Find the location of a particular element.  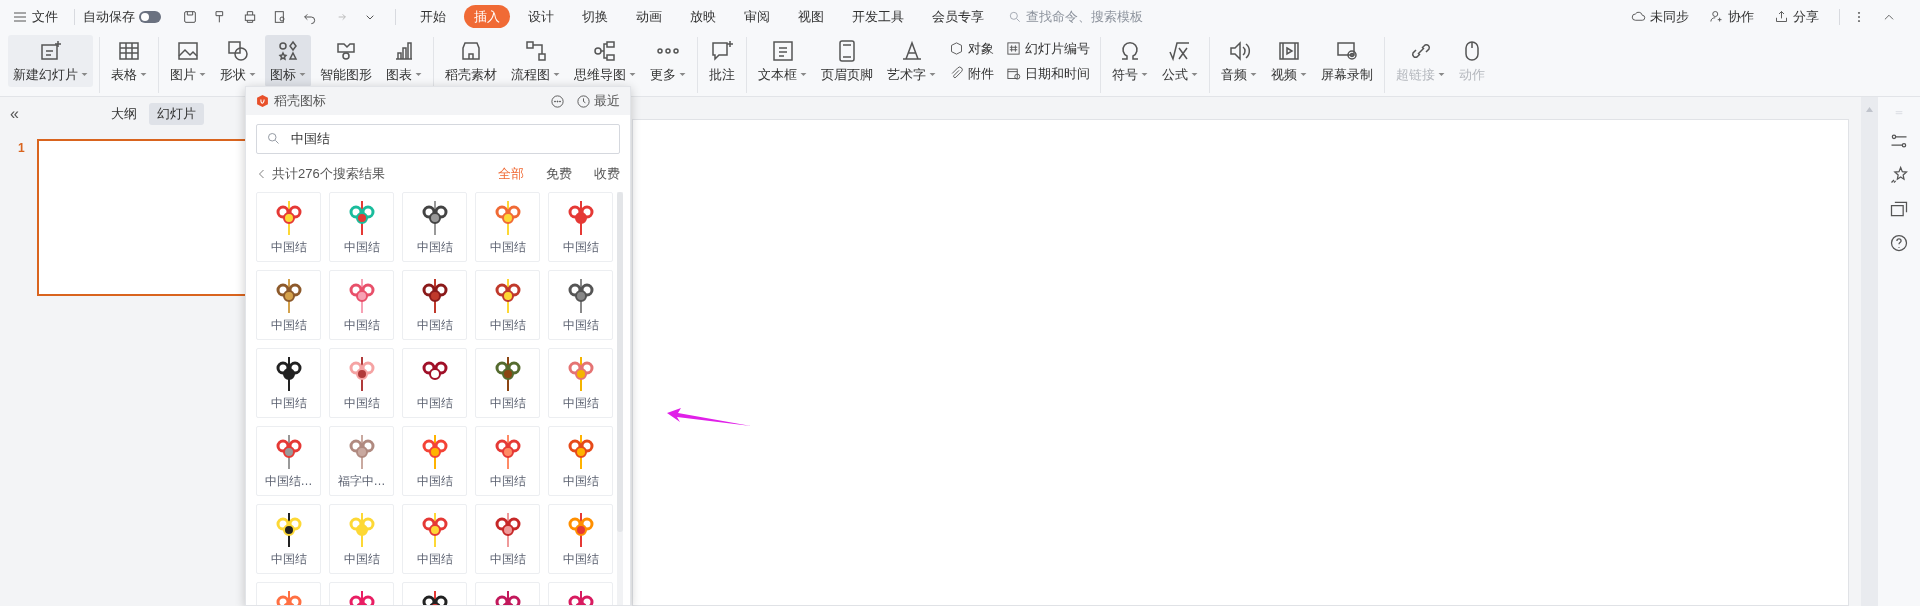

ribbon-button: 文本框 is located at coordinates (782, 61).